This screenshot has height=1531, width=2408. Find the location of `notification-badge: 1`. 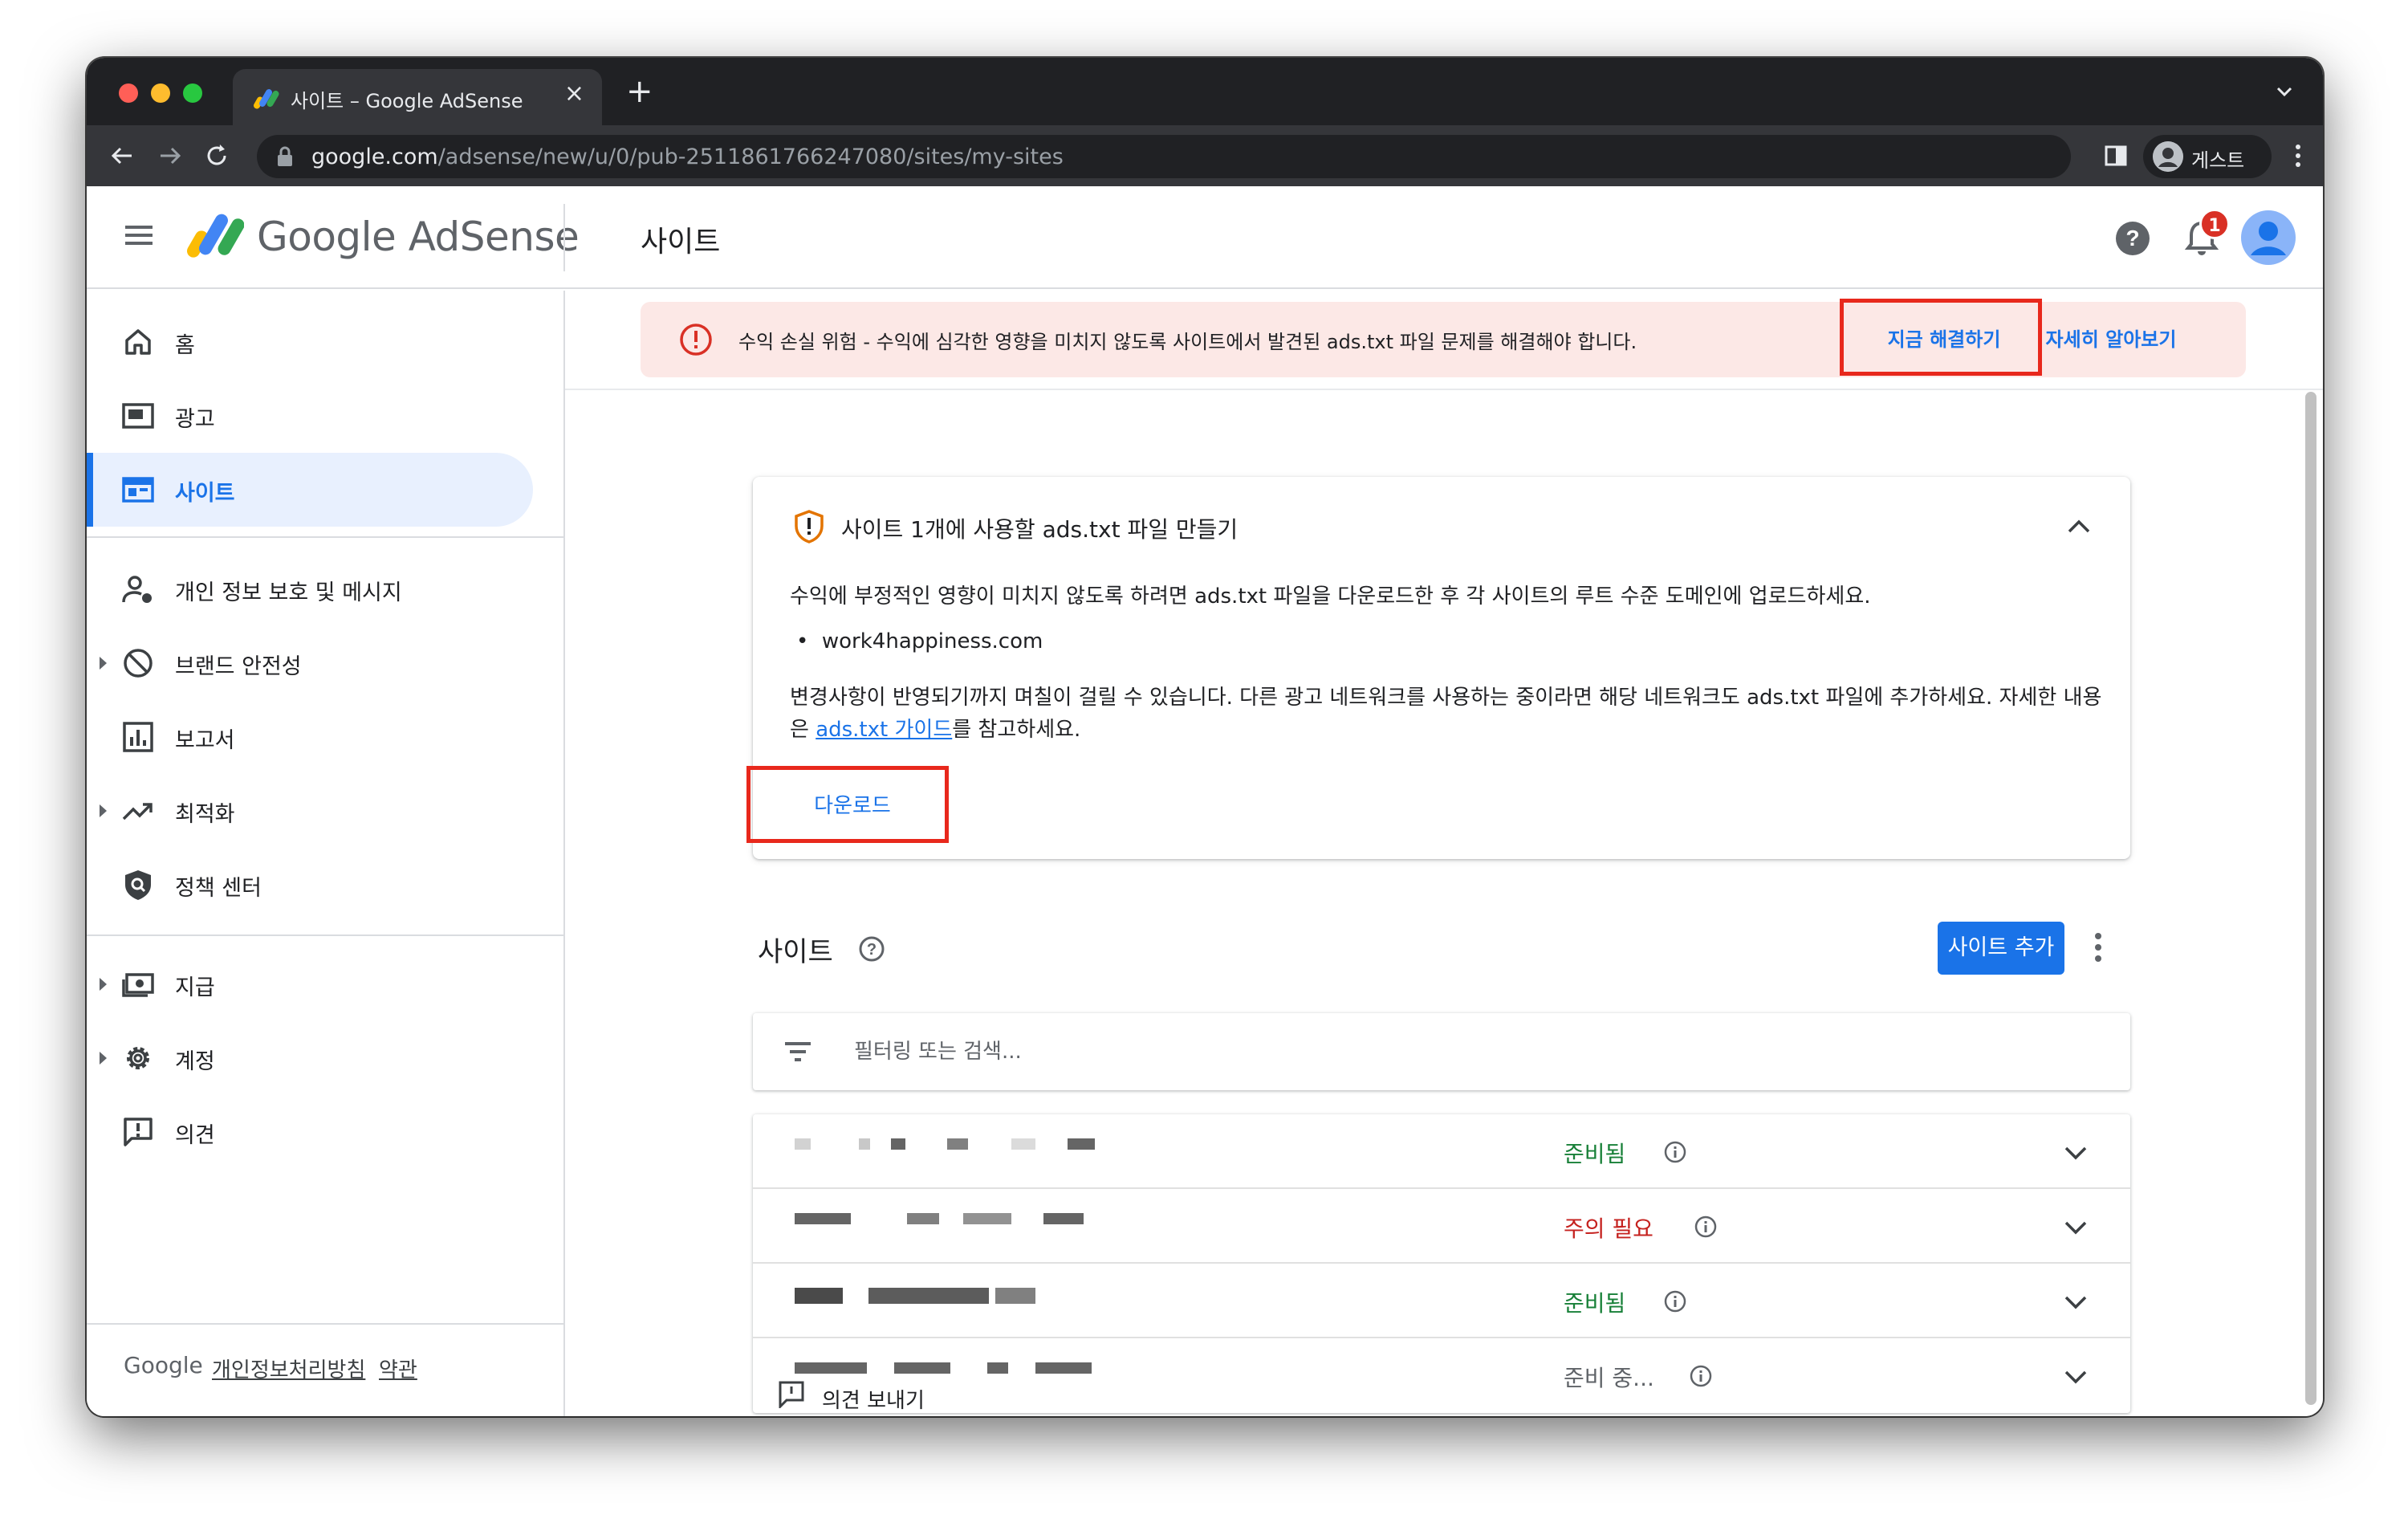

notification-badge: 1 is located at coordinates (2214, 224).